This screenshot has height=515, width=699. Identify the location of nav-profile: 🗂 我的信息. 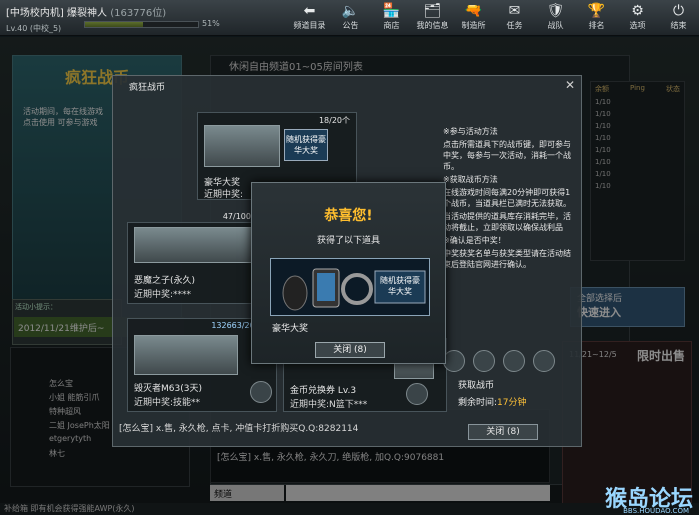
(432, 18).